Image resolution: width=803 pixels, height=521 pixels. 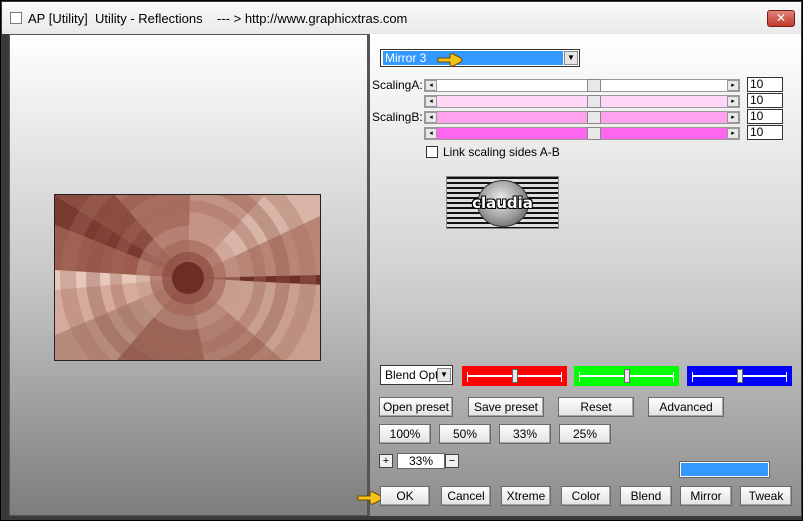 What do you see at coordinates (765, 116) in the screenshot?
I see `scaling-b-1-value: 10` at bounding box center [765, 116].